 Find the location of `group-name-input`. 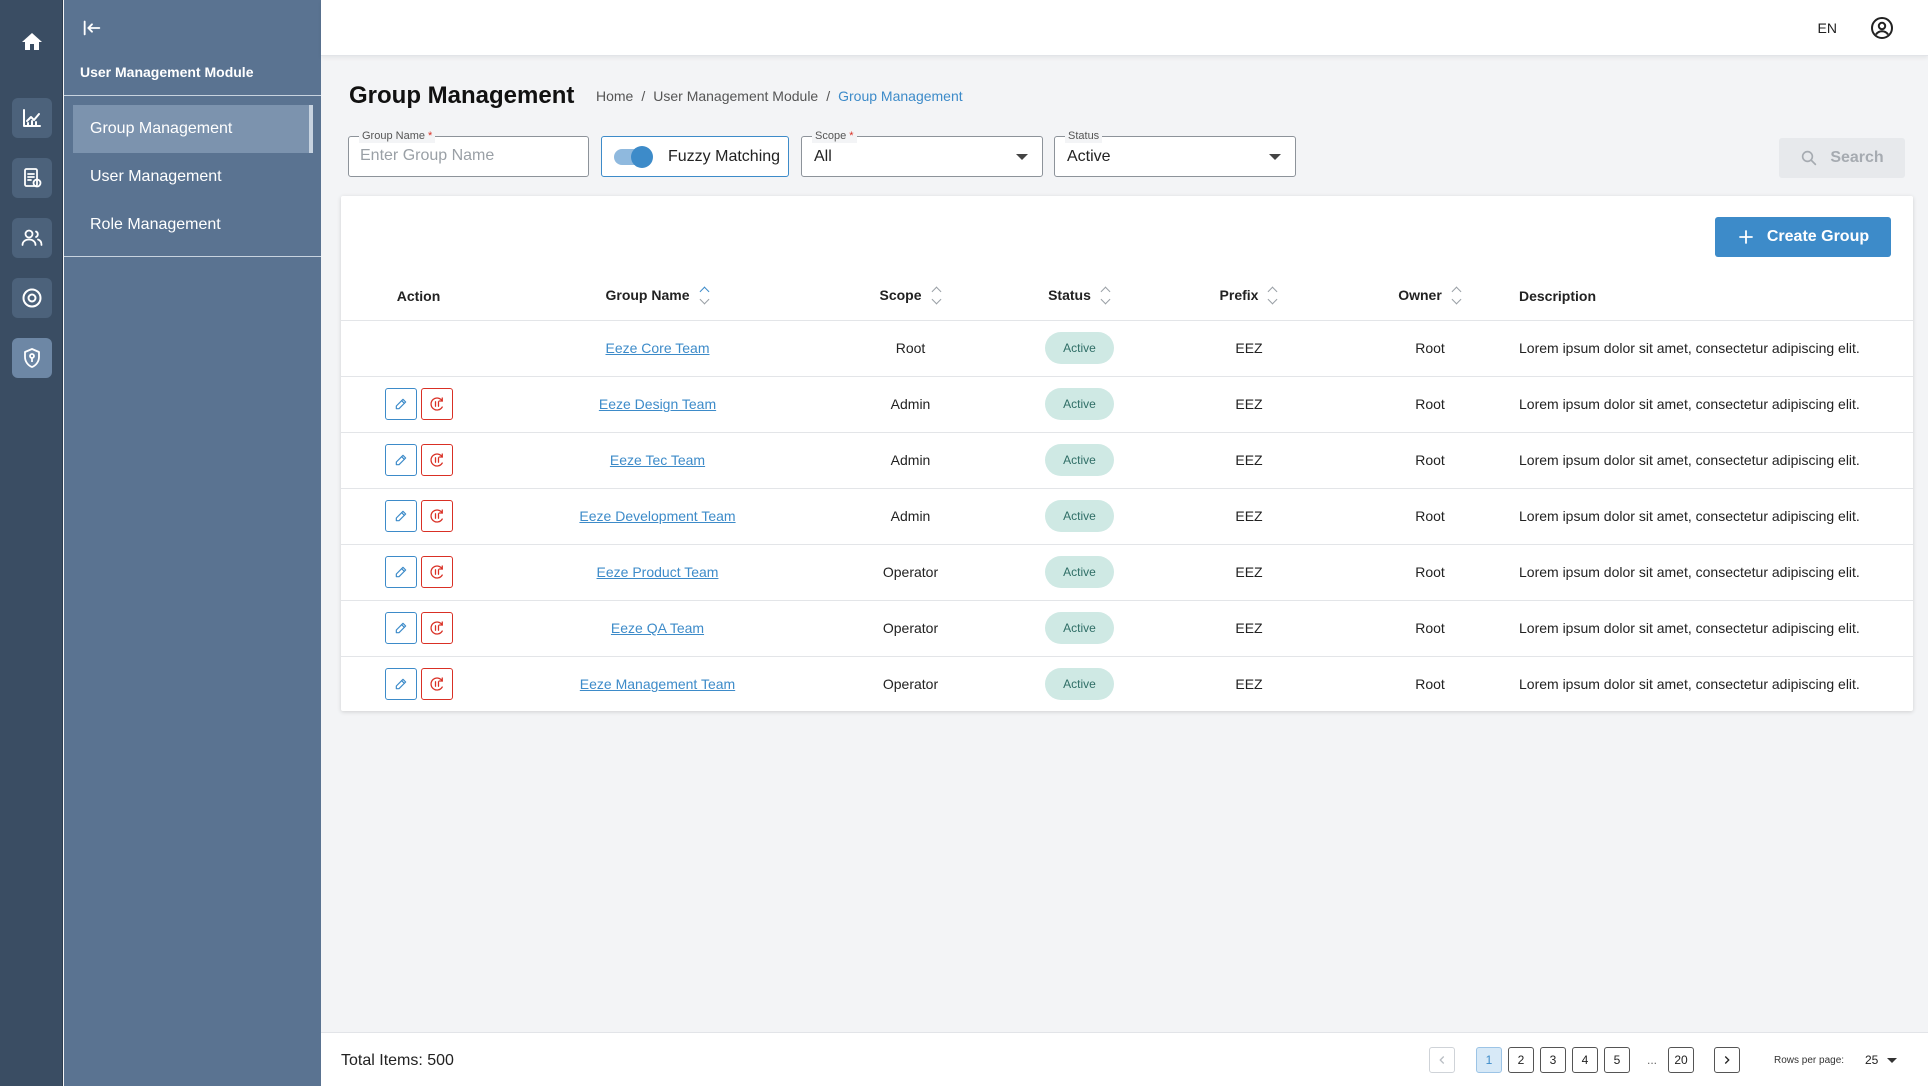

group-name-input is located at coordinates (460, 156).